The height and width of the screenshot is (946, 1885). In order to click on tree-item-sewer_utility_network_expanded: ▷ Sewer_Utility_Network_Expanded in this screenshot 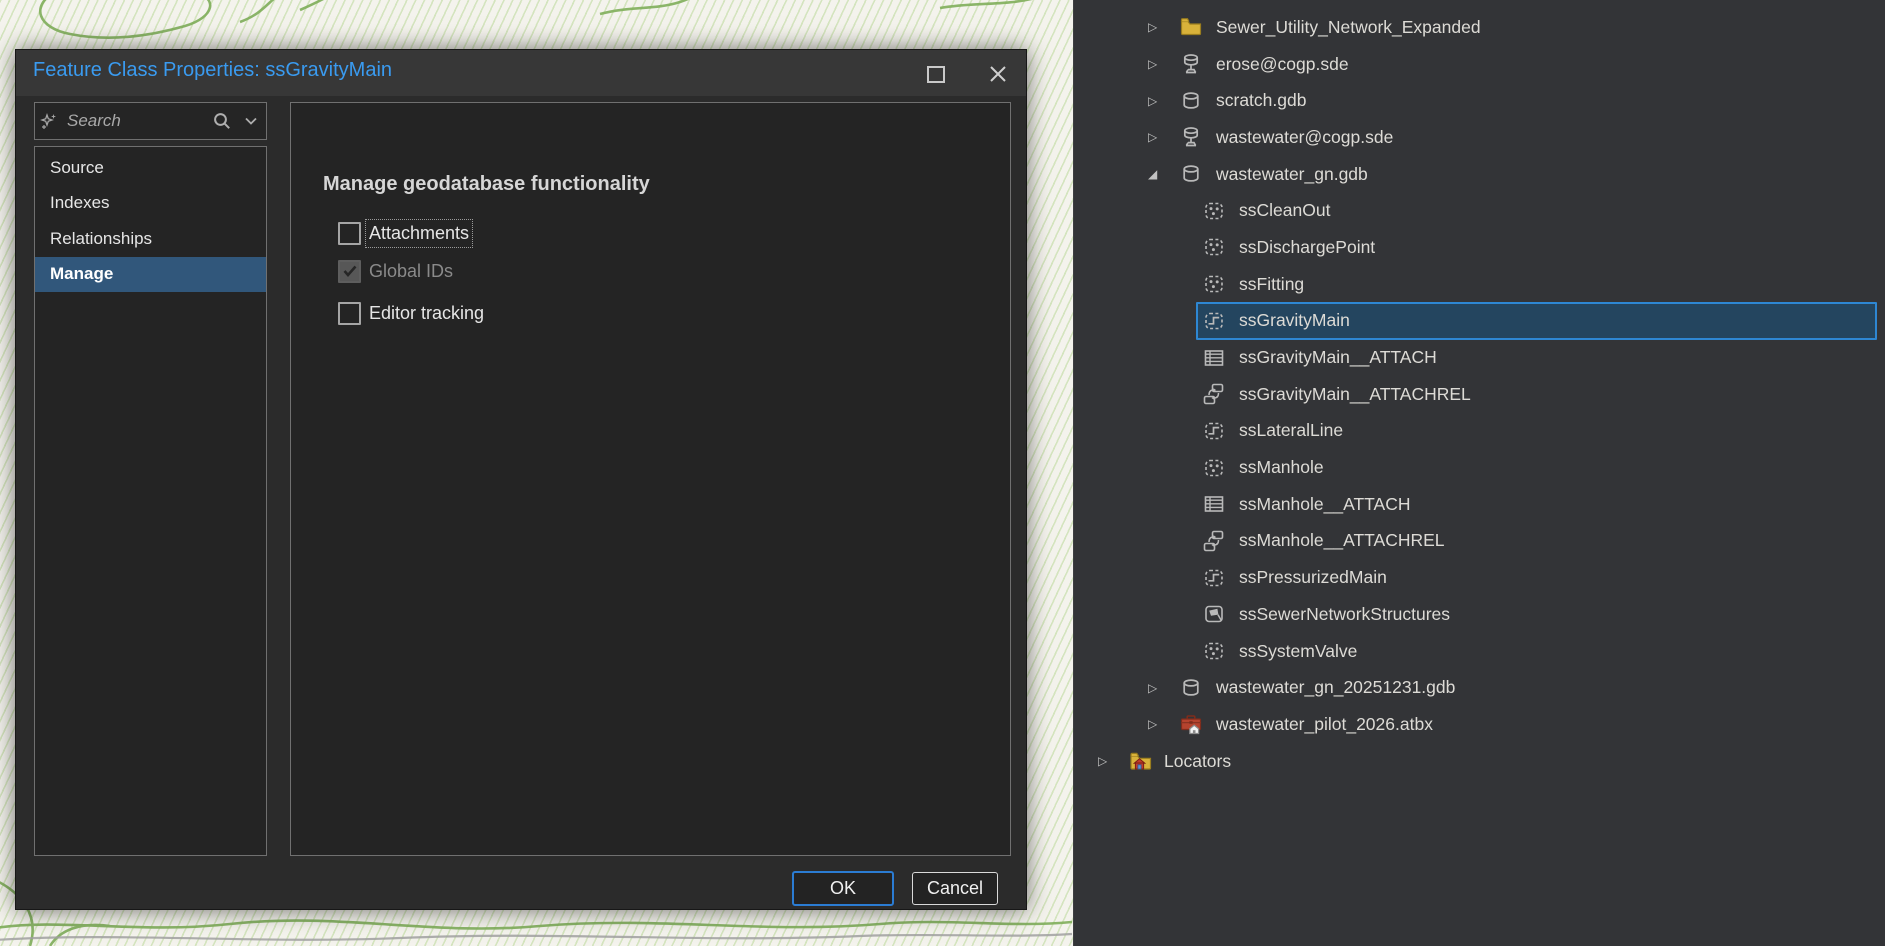, I will do `click(1479, 27)`.